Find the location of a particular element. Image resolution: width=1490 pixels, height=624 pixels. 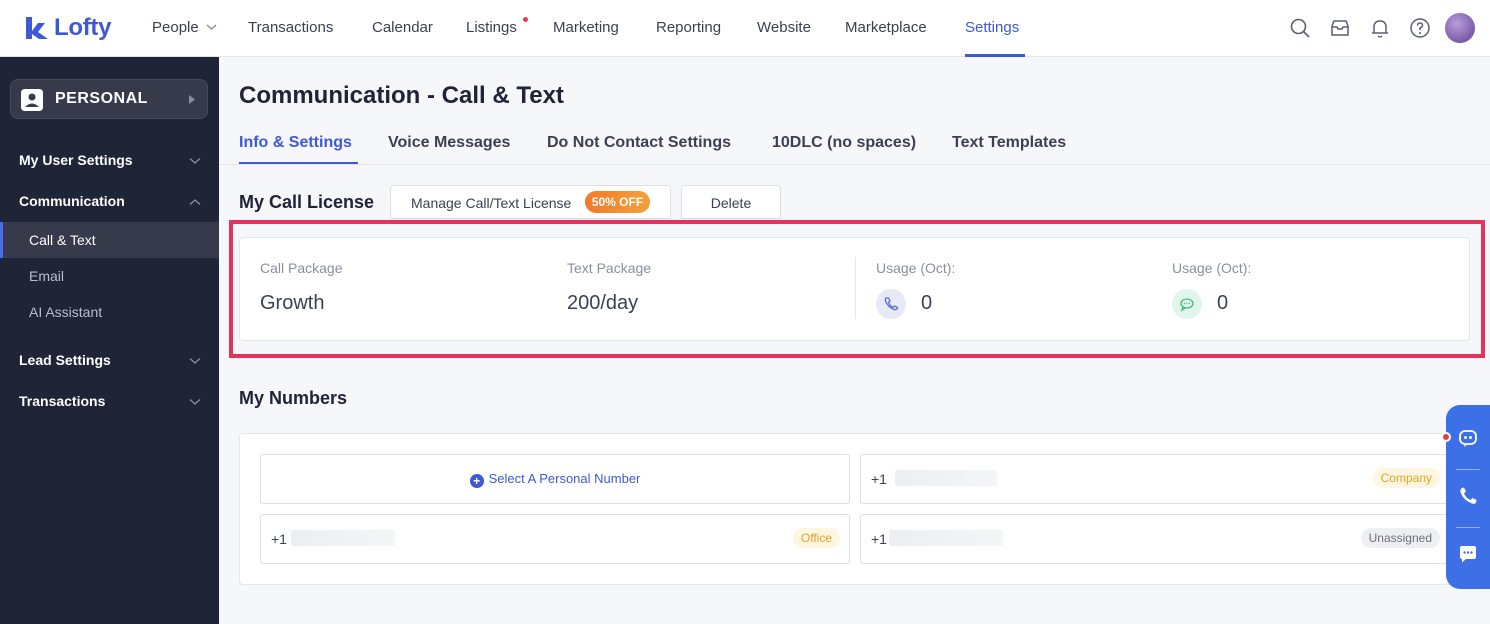

sidebar-group-lead-settings: Lead Settings is located at coordinates (65, 360).